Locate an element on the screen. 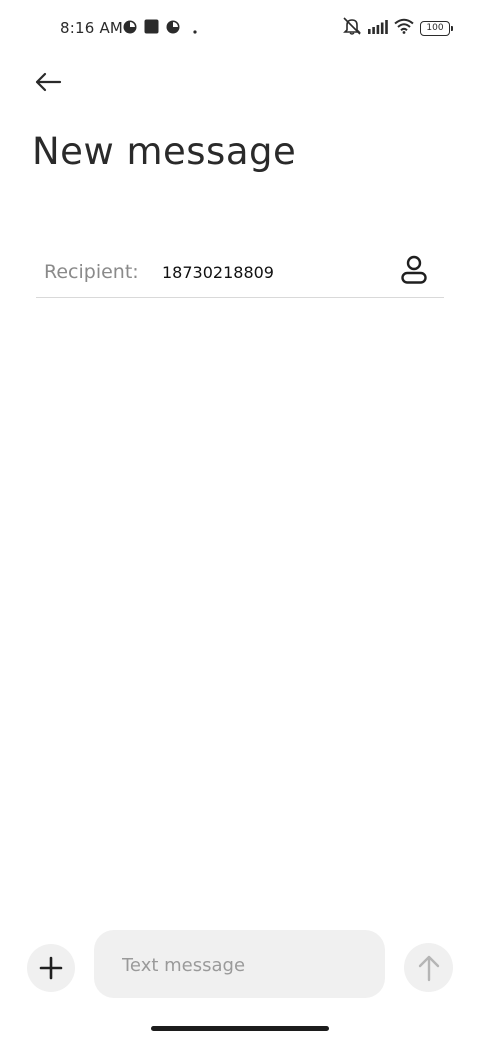 Image resolution: width=480 pixels, height=1040 pixels. wifi-icon is located at coordinates (404, 28).